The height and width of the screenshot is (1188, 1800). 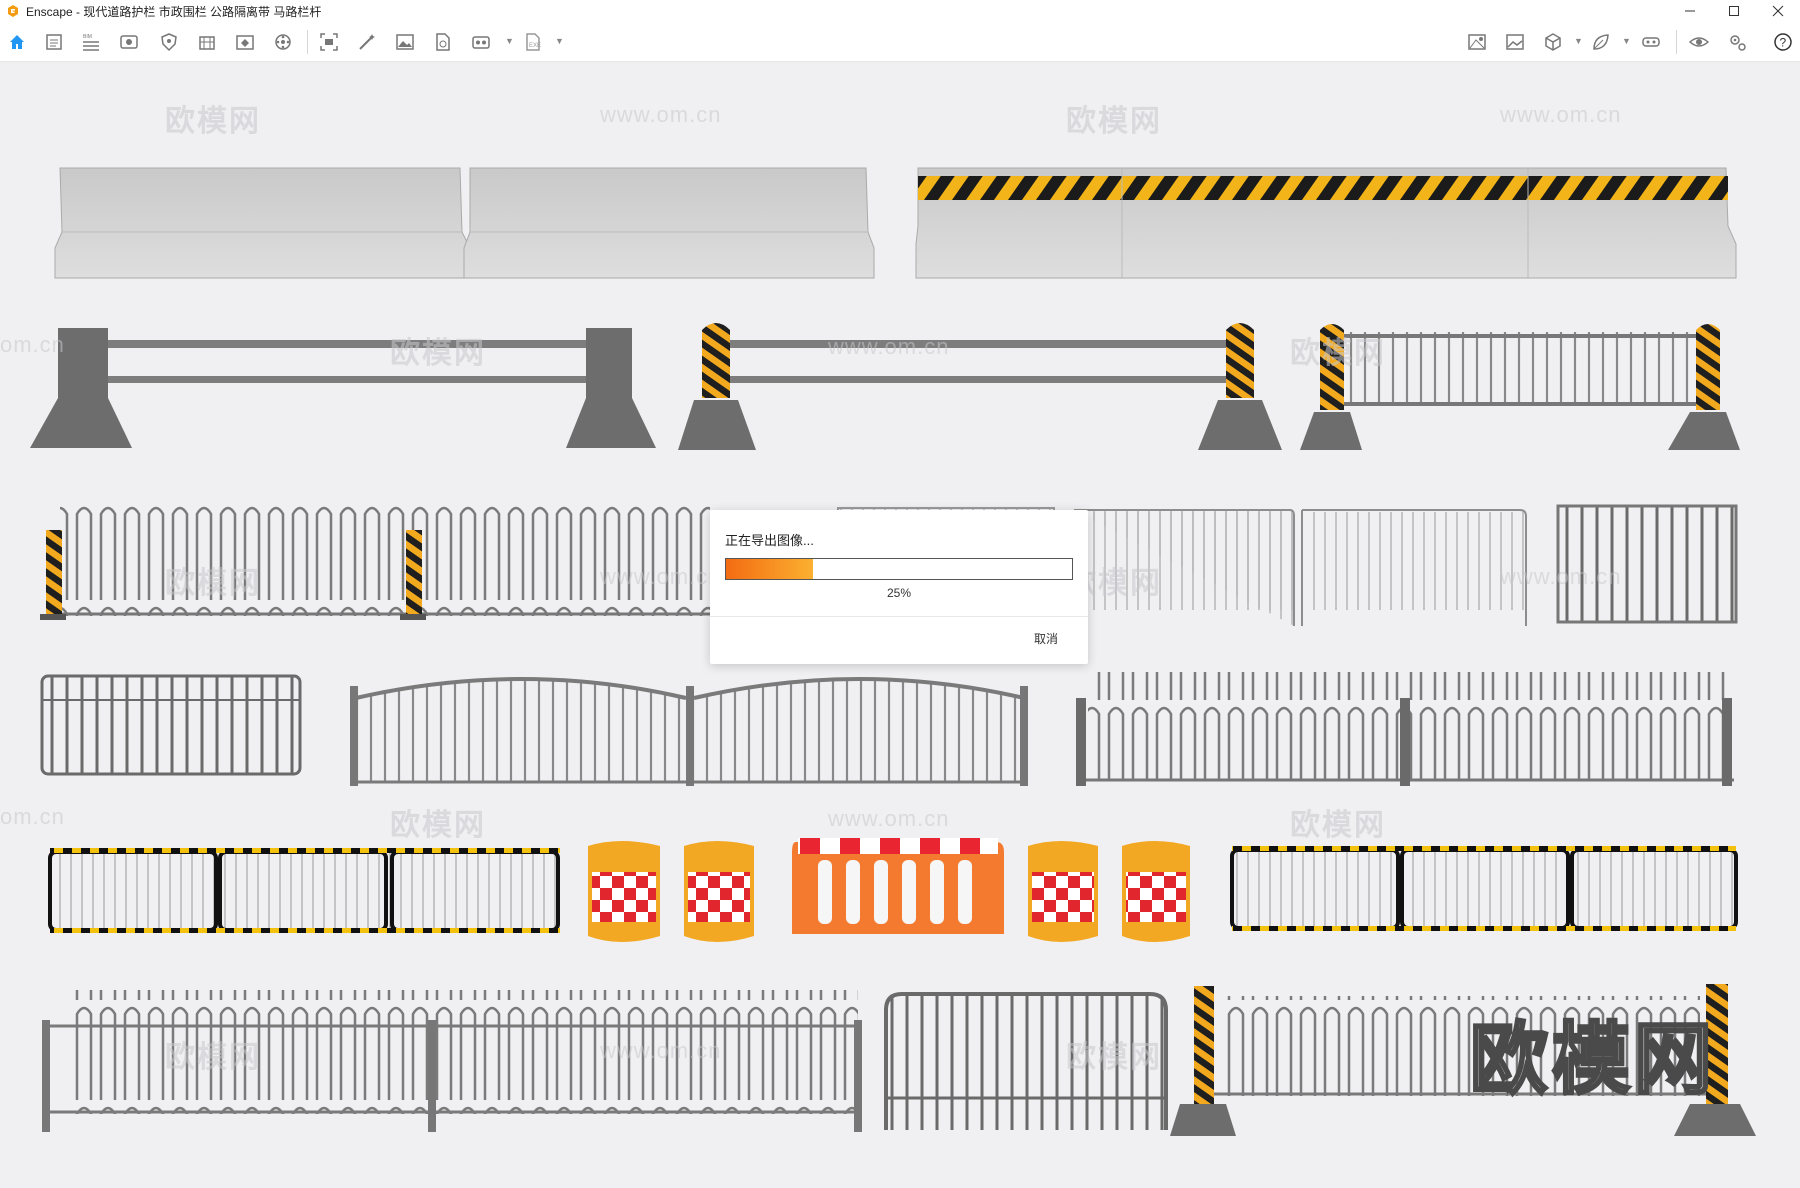 I want to click on screenshot-icon, so click(x=329, y=42).